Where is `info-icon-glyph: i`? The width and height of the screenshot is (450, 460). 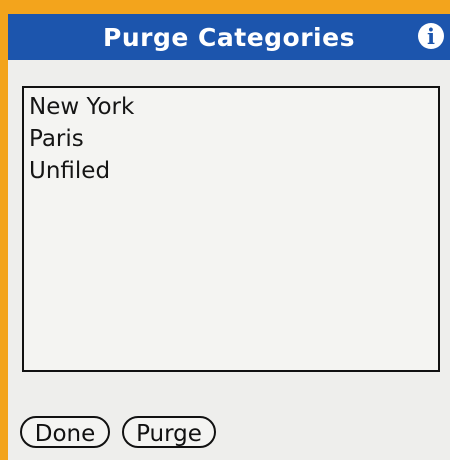 info-icon-glyph: i is located at coordinates (431, 36).